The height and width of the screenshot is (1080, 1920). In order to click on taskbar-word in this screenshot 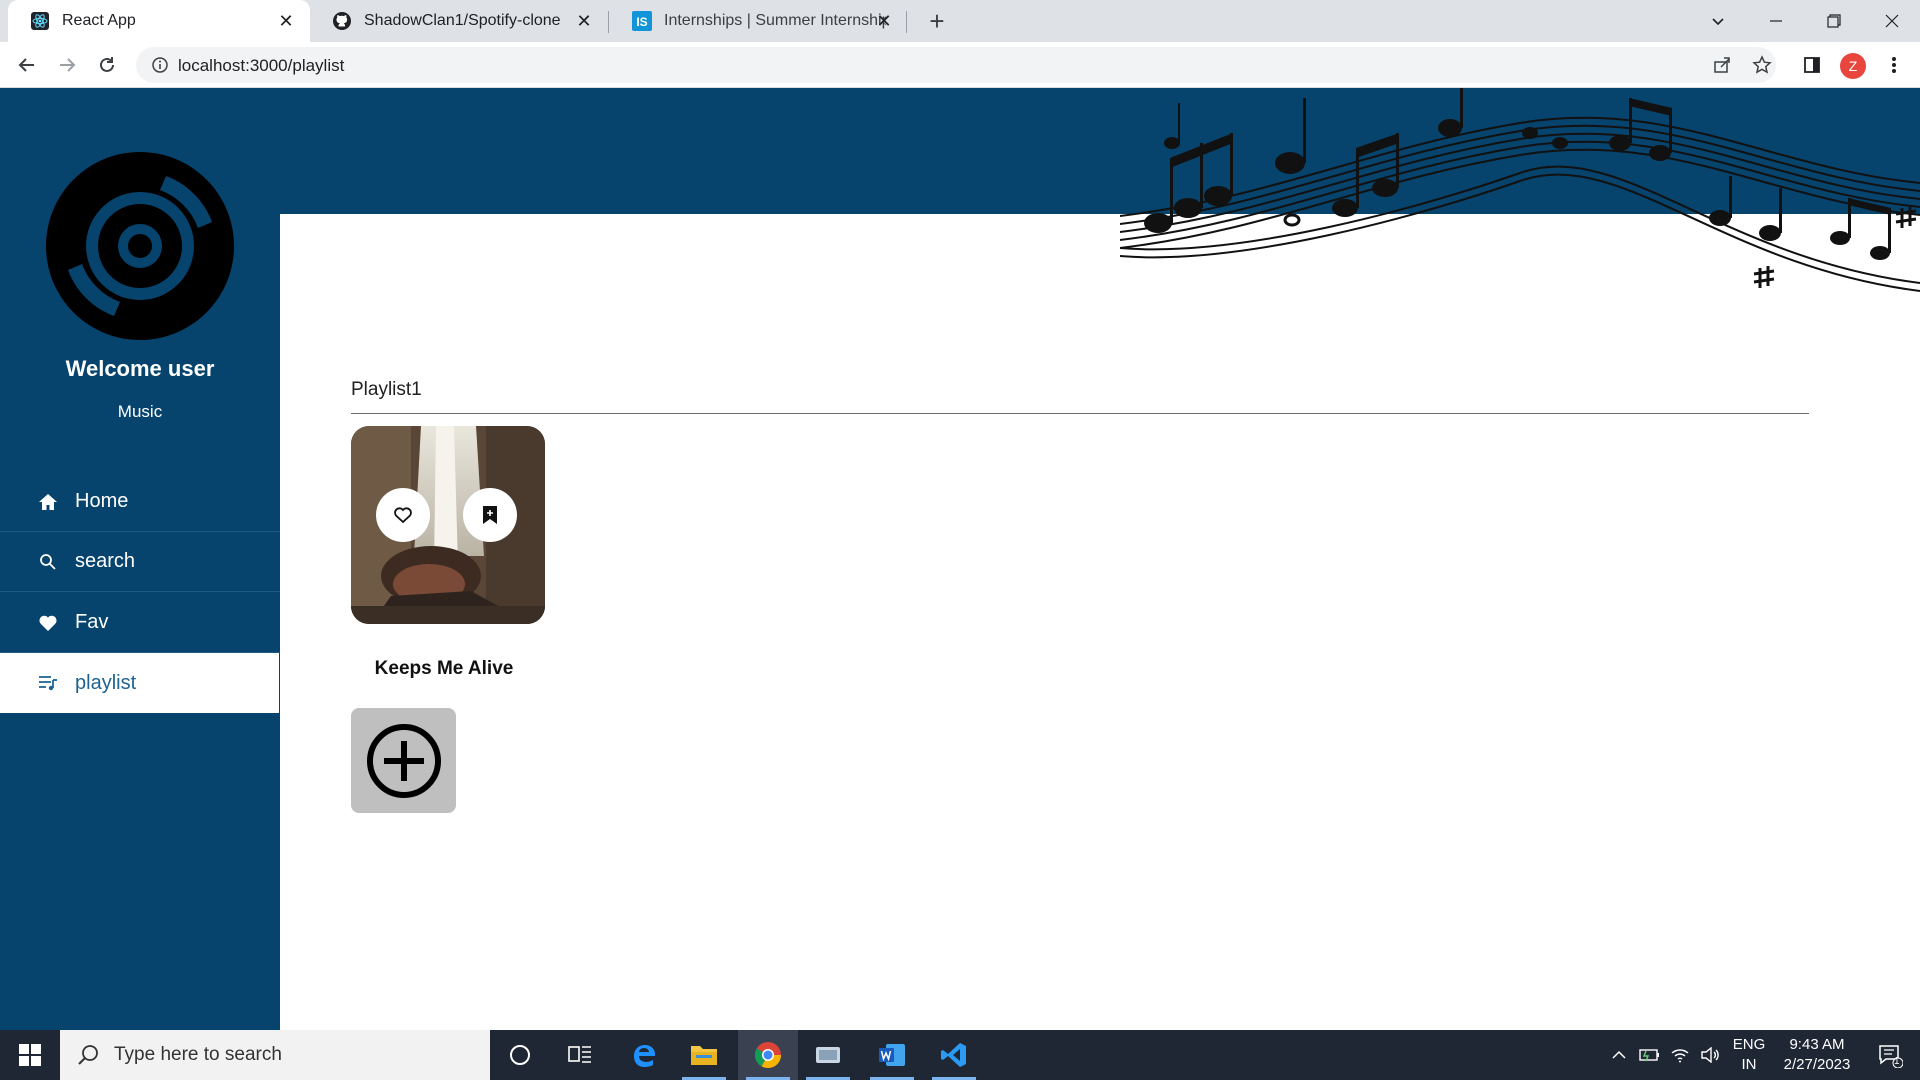, I will do `click(892, 1055)`.